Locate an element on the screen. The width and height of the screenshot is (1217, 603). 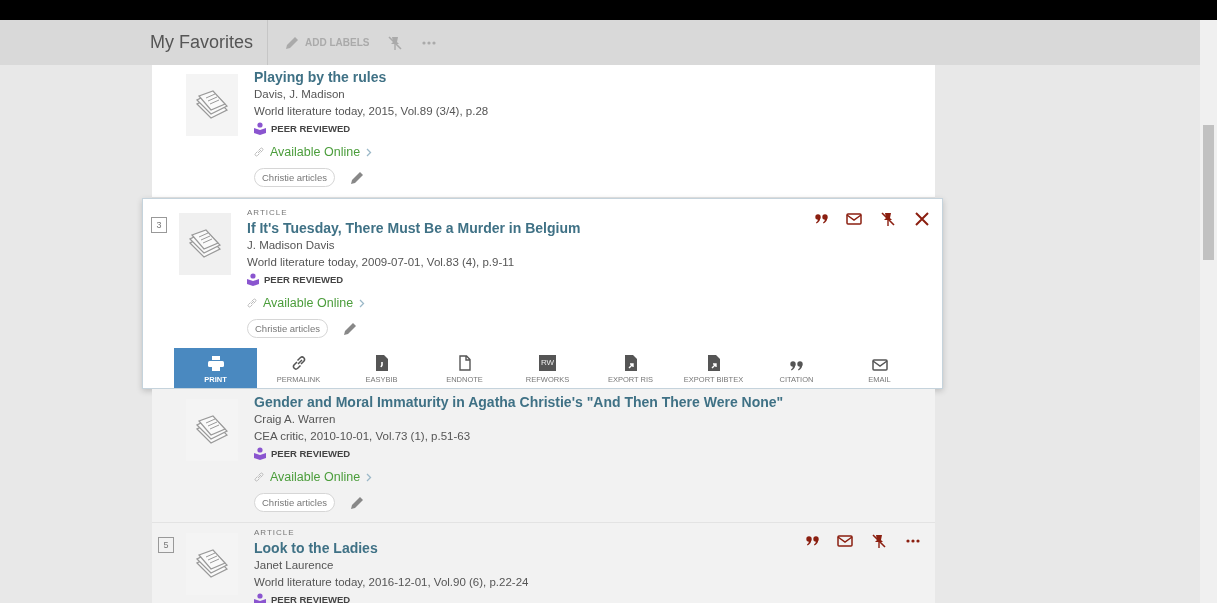
file-icon is located at coordinates (381, 363).